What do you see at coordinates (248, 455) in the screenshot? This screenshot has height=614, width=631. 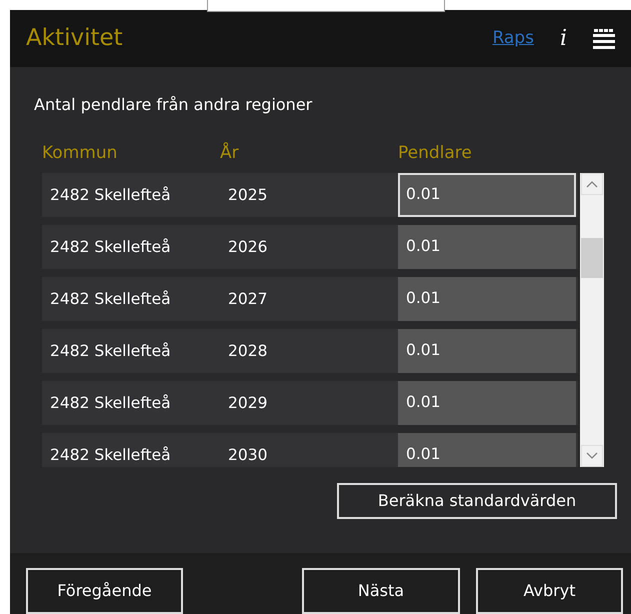 I see `table-cell: 2030` at bounding box center [248, 455].